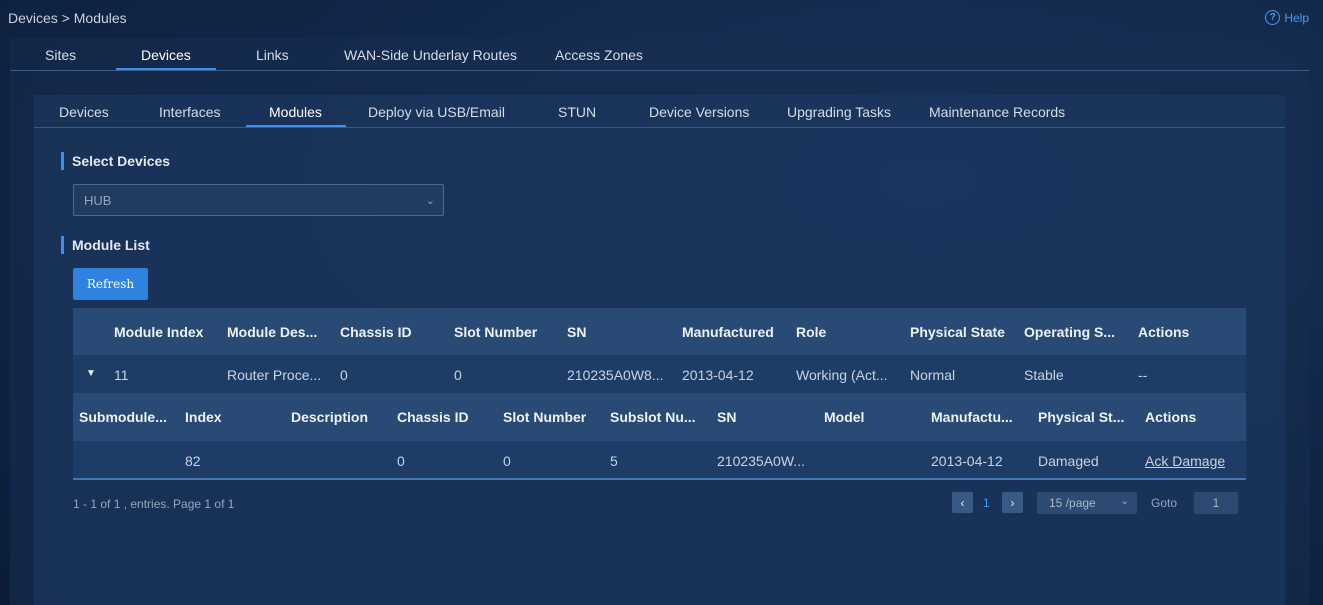 Image resolution: width=1323 pixels, height=605 pixels. I want to click on active-subtab-indicator, so click(296, 126).